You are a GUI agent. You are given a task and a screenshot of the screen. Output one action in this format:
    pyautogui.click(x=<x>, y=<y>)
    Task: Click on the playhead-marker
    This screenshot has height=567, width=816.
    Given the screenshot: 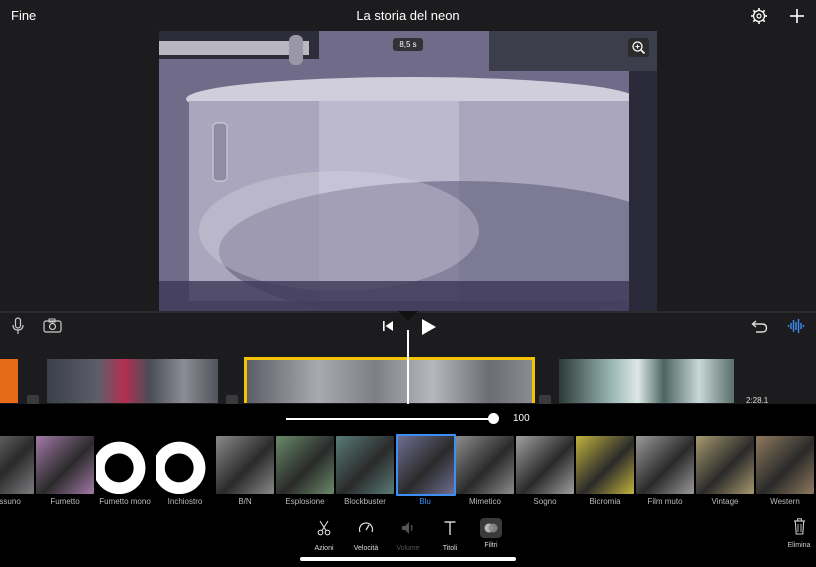 What is the action you would take?
    pyautogui.click(x=408, y=316)
    